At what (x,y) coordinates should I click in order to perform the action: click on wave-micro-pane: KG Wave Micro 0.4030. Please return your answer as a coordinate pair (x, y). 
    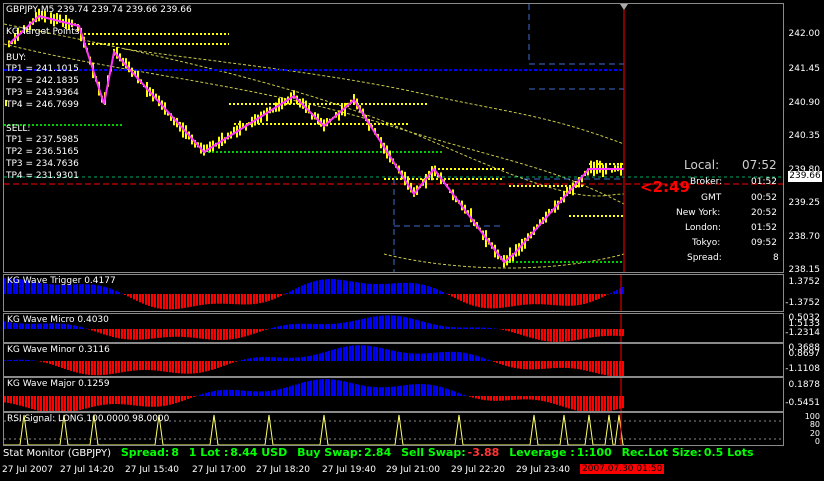
    Looking at the image, I should click on (393, 328).